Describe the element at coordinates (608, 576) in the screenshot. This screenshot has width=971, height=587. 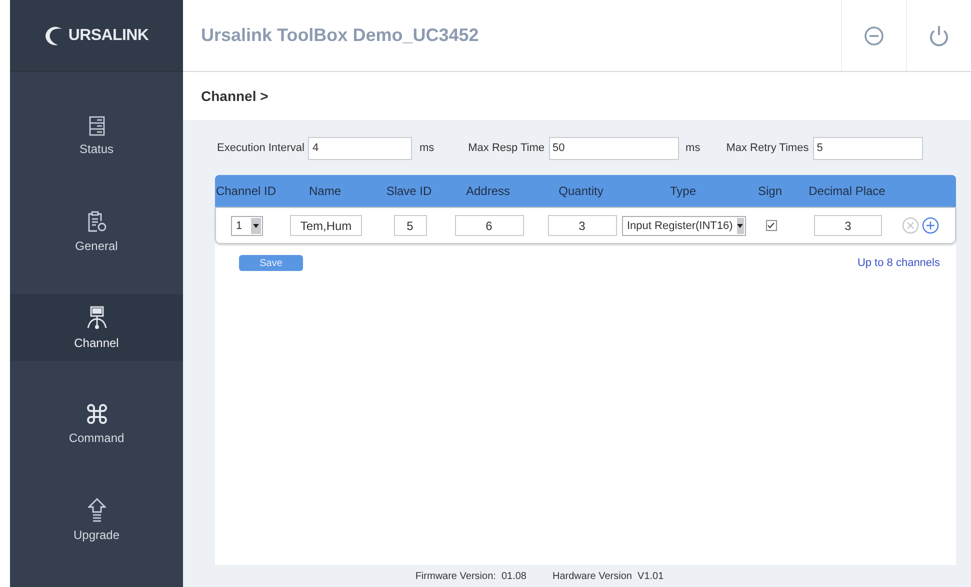
I see `version-text: Hardware Version V1.01` at that location.